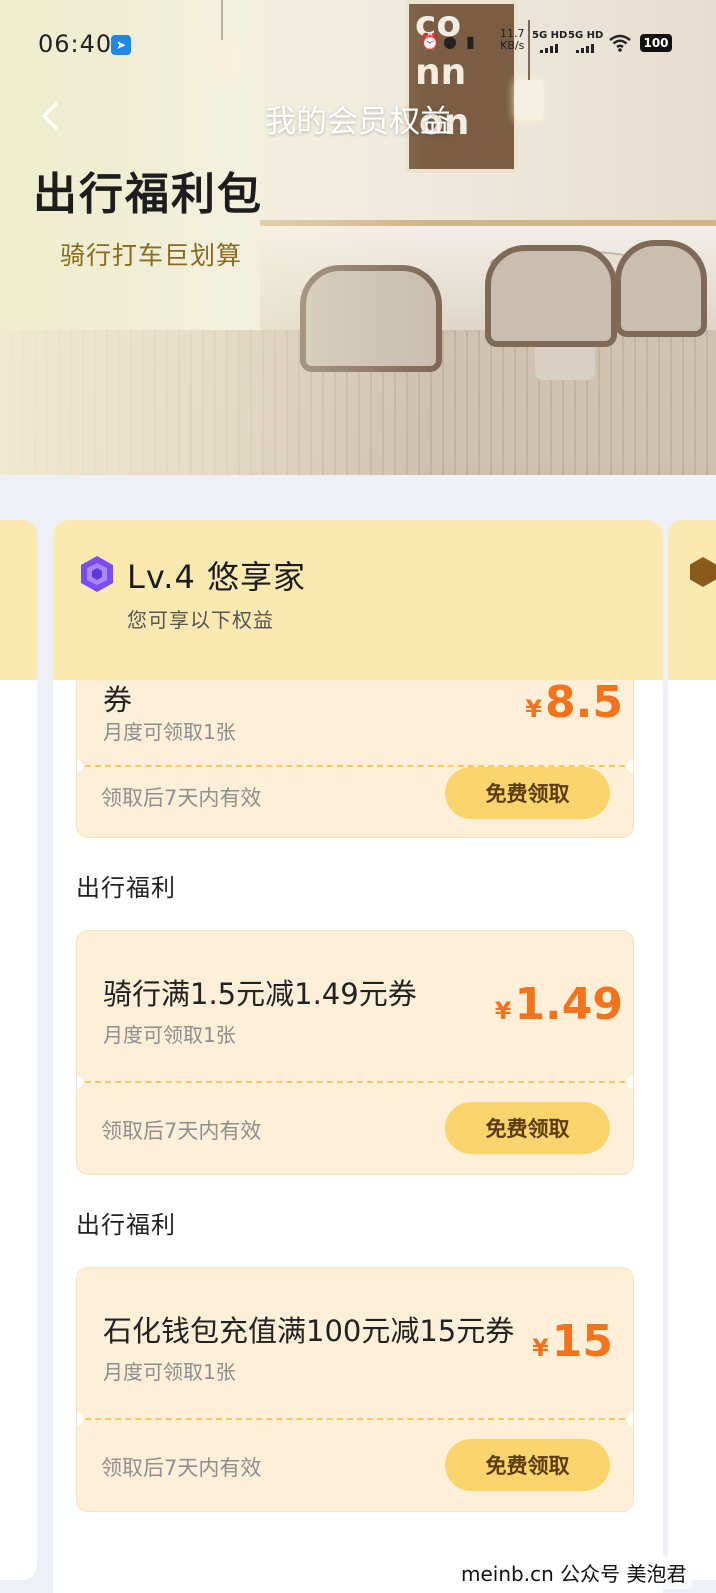 The height and width of the screenshot is (1593, 716). What do you see at coordinates (200, 620) in the screenshot?
I see `level-subtitle: 您可享以下权益` at bounding box center [200, 620].